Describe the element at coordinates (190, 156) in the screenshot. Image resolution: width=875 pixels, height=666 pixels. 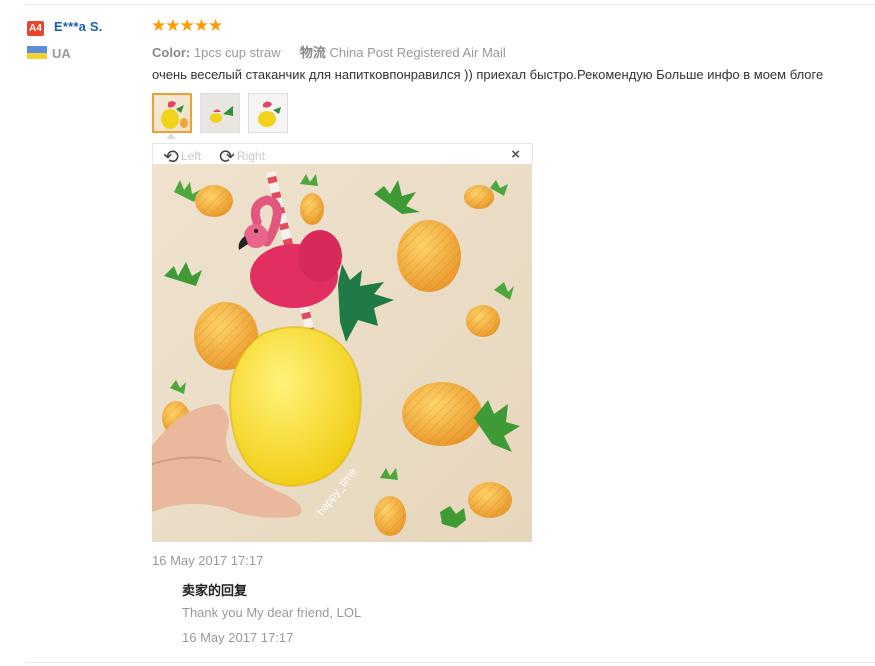
I see `rotate-left-label: Left` at that location.